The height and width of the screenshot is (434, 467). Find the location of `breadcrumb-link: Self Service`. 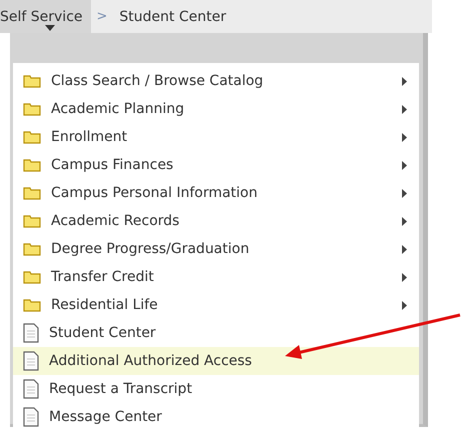

breadcrumb-link: Self Service is located at coordinates (45, 16).